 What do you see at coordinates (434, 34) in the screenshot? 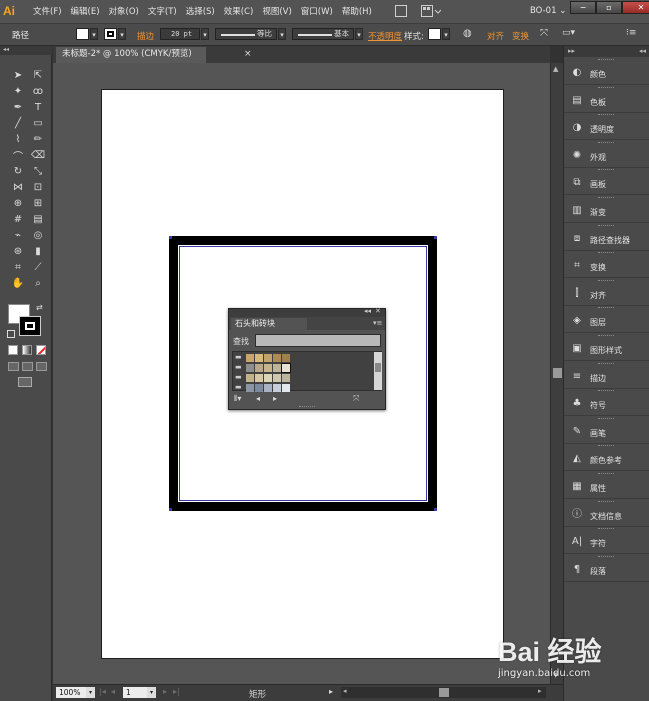
I see `graphic-style-swatch` at bounding box center [434, 34].